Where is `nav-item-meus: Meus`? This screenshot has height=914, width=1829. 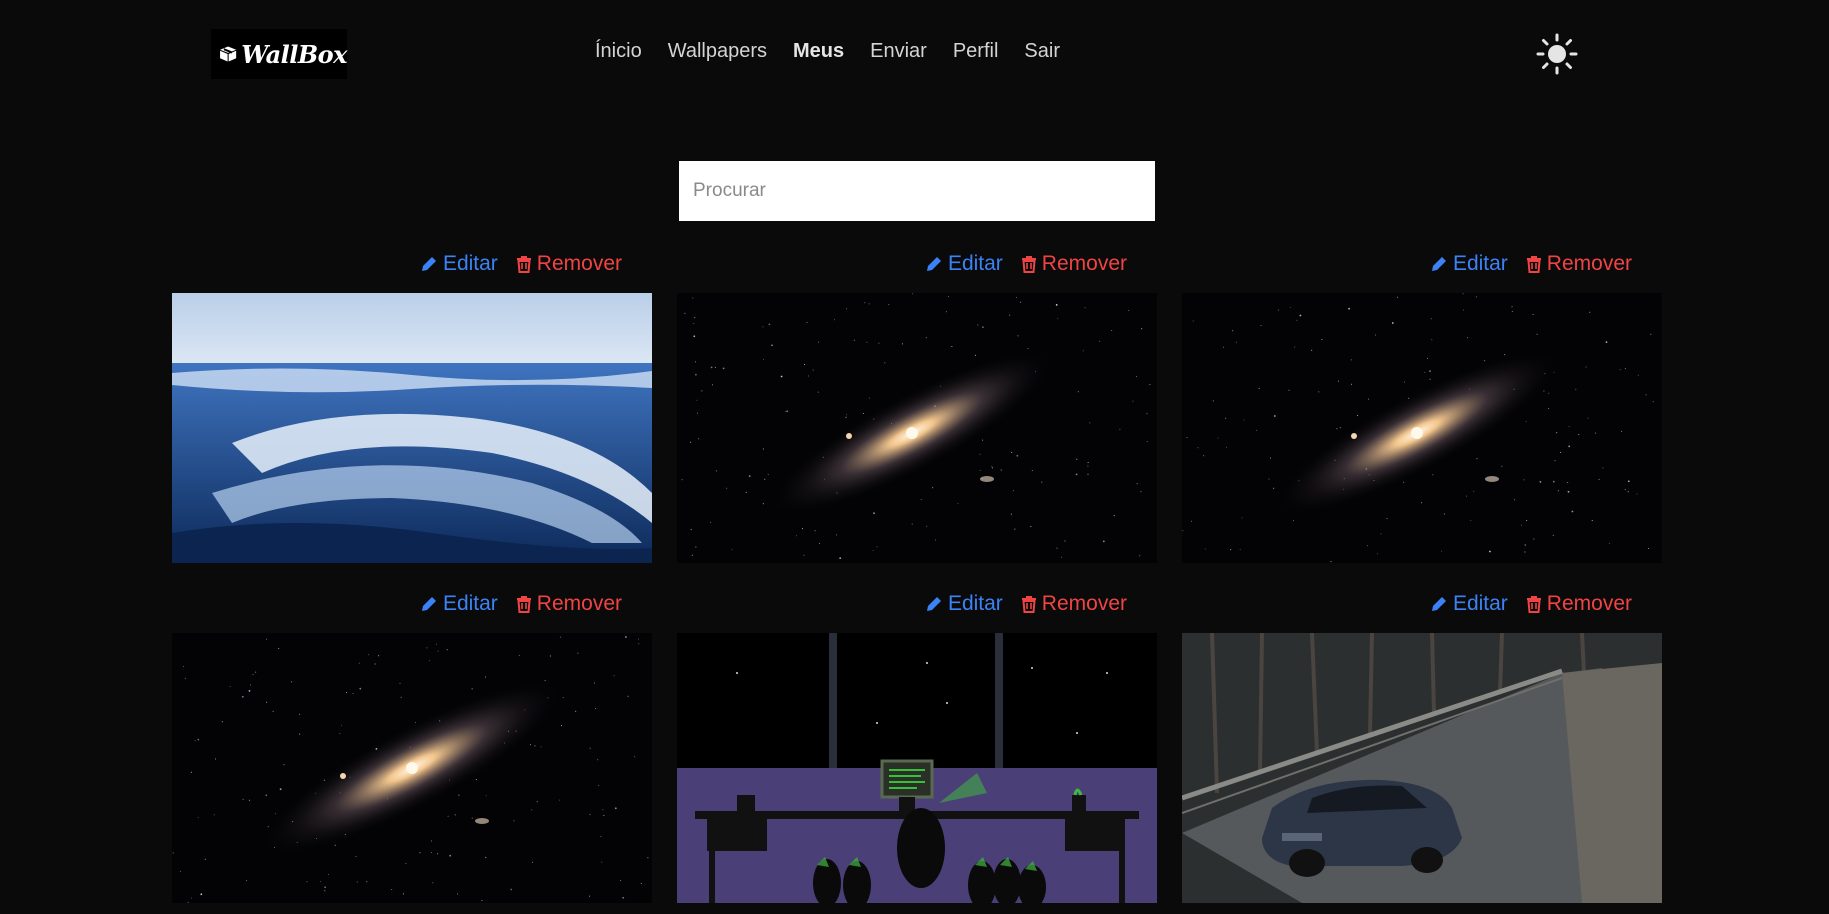
nav-item-meus: Meus is located at coordinates (818, 51).